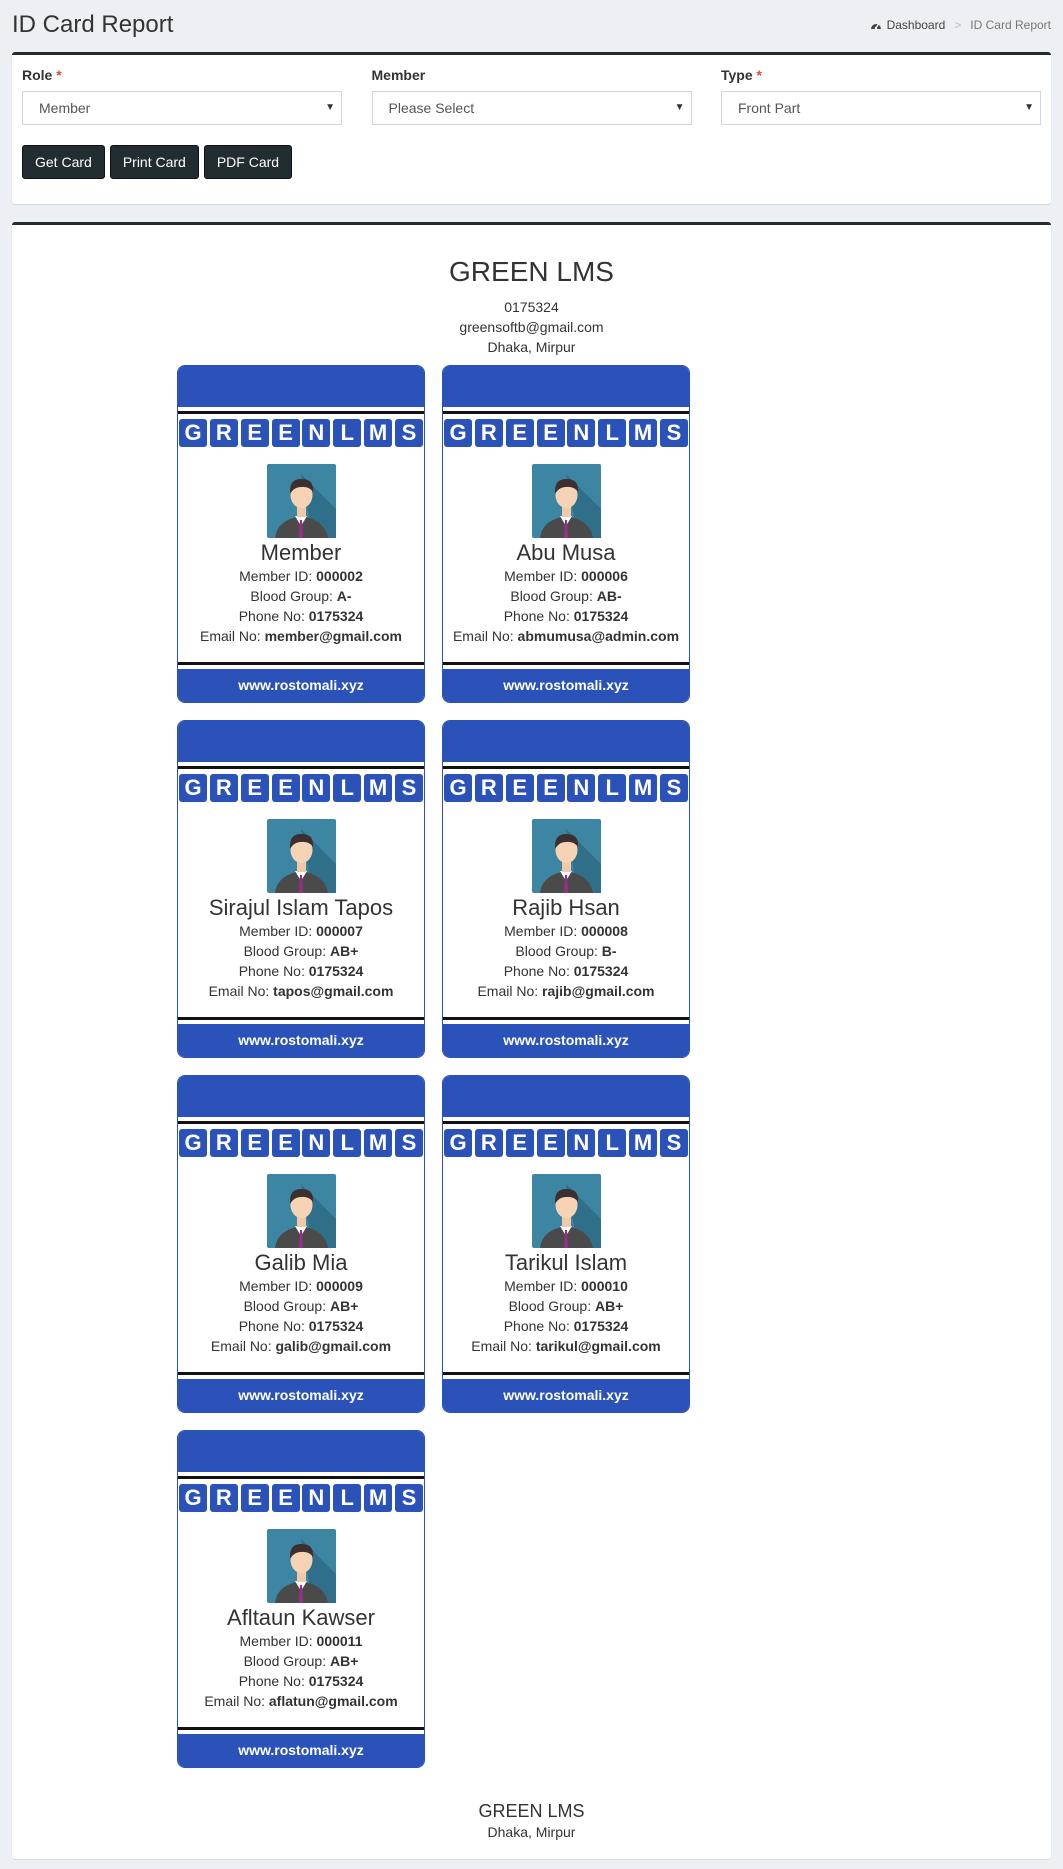 The height and width of the screenshot is (1869, 1063). What do you see at coordinates (42, 75) in the screenshot?
I see `role-label: Role *` at bounding box center [42, 75].